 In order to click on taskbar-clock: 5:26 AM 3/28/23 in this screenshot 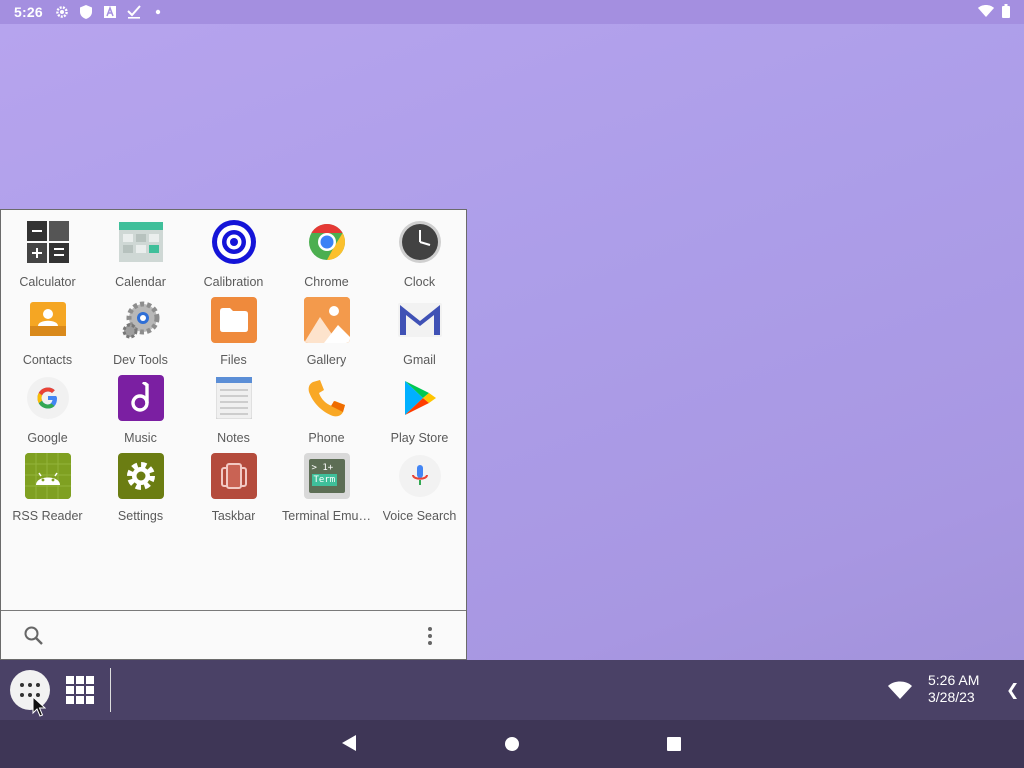, I will do `click(953, 689)`.